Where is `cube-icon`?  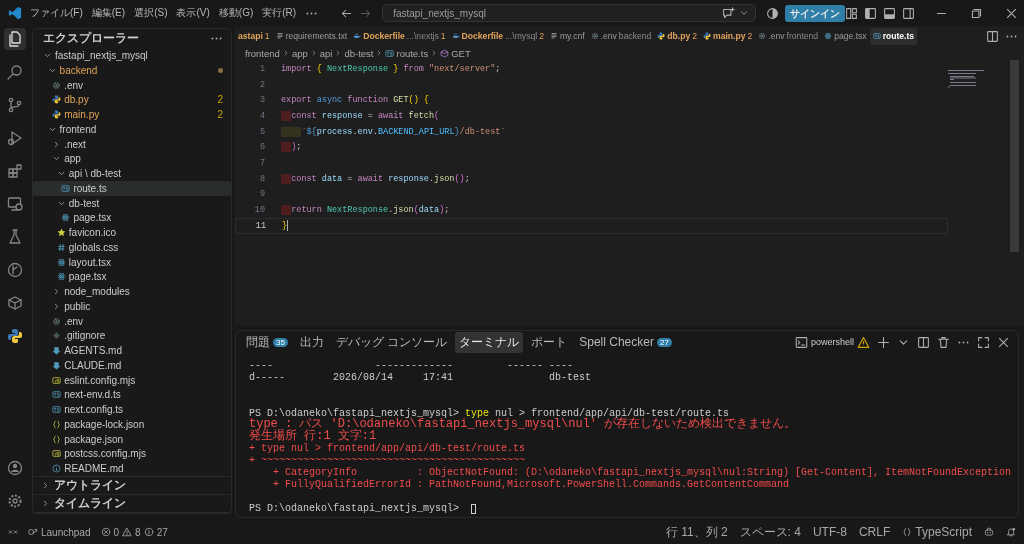
cube-icon is located at coordinates (445, 53).